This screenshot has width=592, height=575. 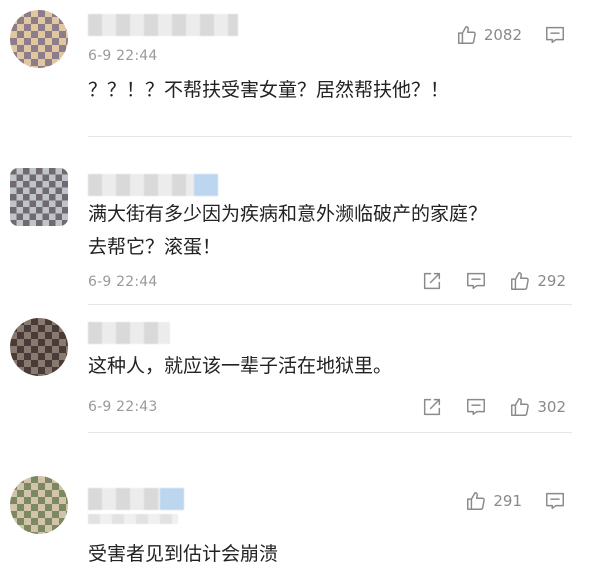 What do you see at coordinates (133, 519) in the screenshot?
I see `username-subline-blurred` at bounding box center [133, 519].